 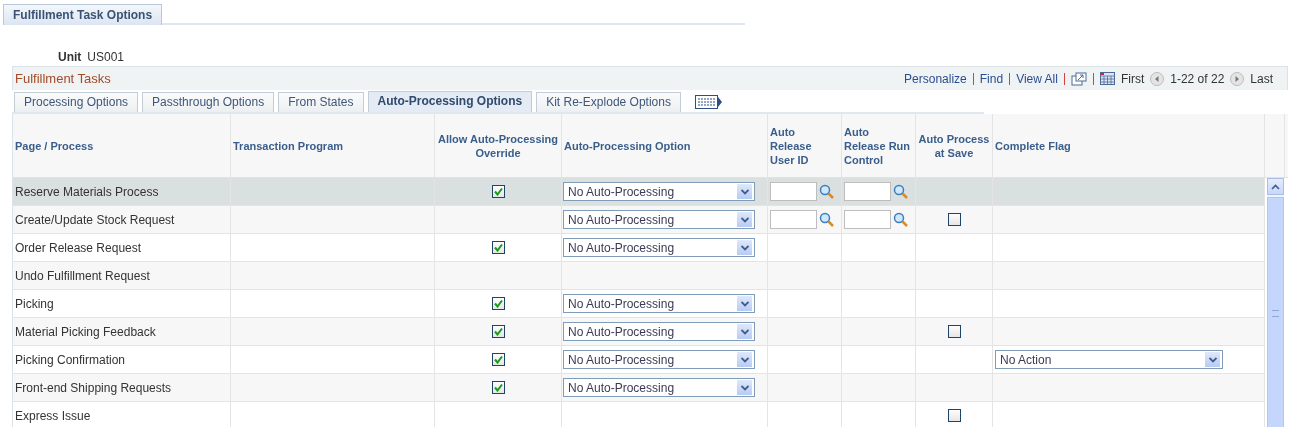 What do you see at coordinates (639, 414) in the screenshot?
I see `table-row: Express Issue` at bounding box center [639, 414].